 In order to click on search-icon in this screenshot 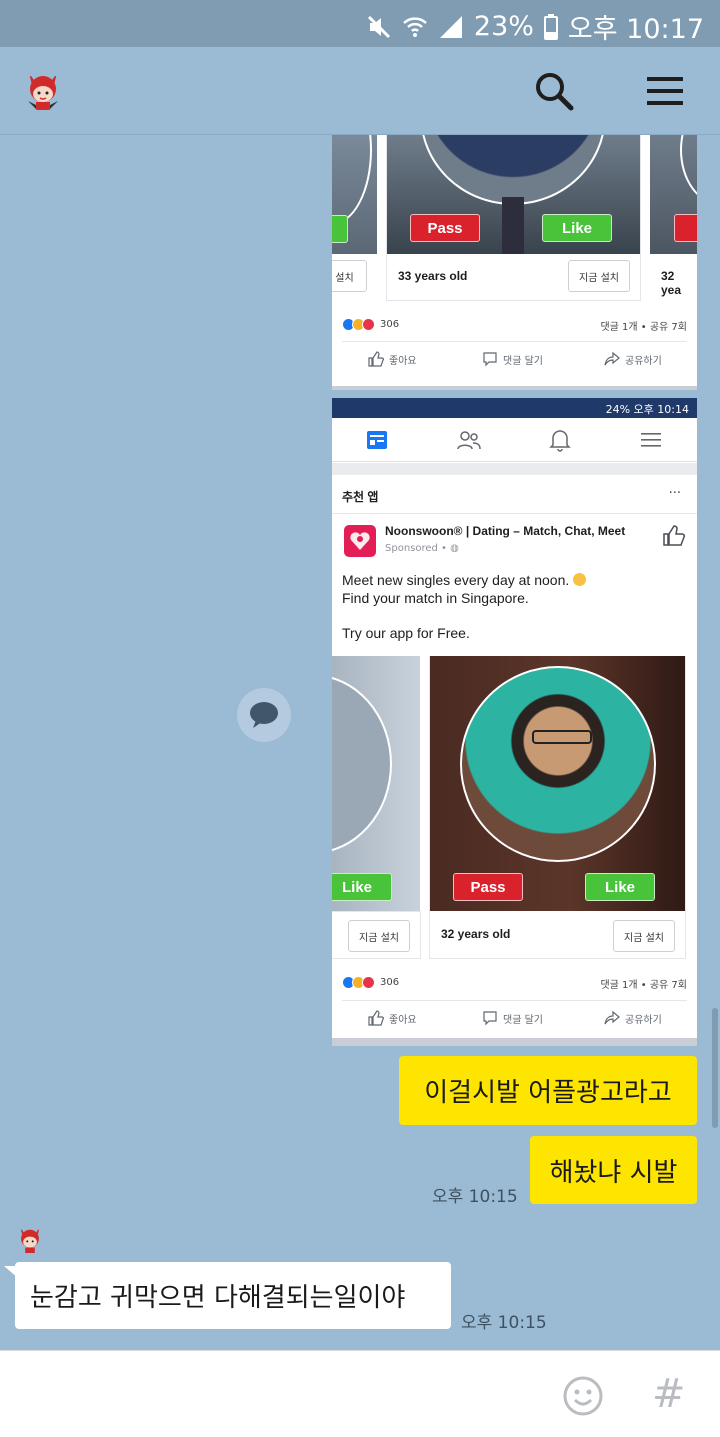, I will do `click(554, 91)`.